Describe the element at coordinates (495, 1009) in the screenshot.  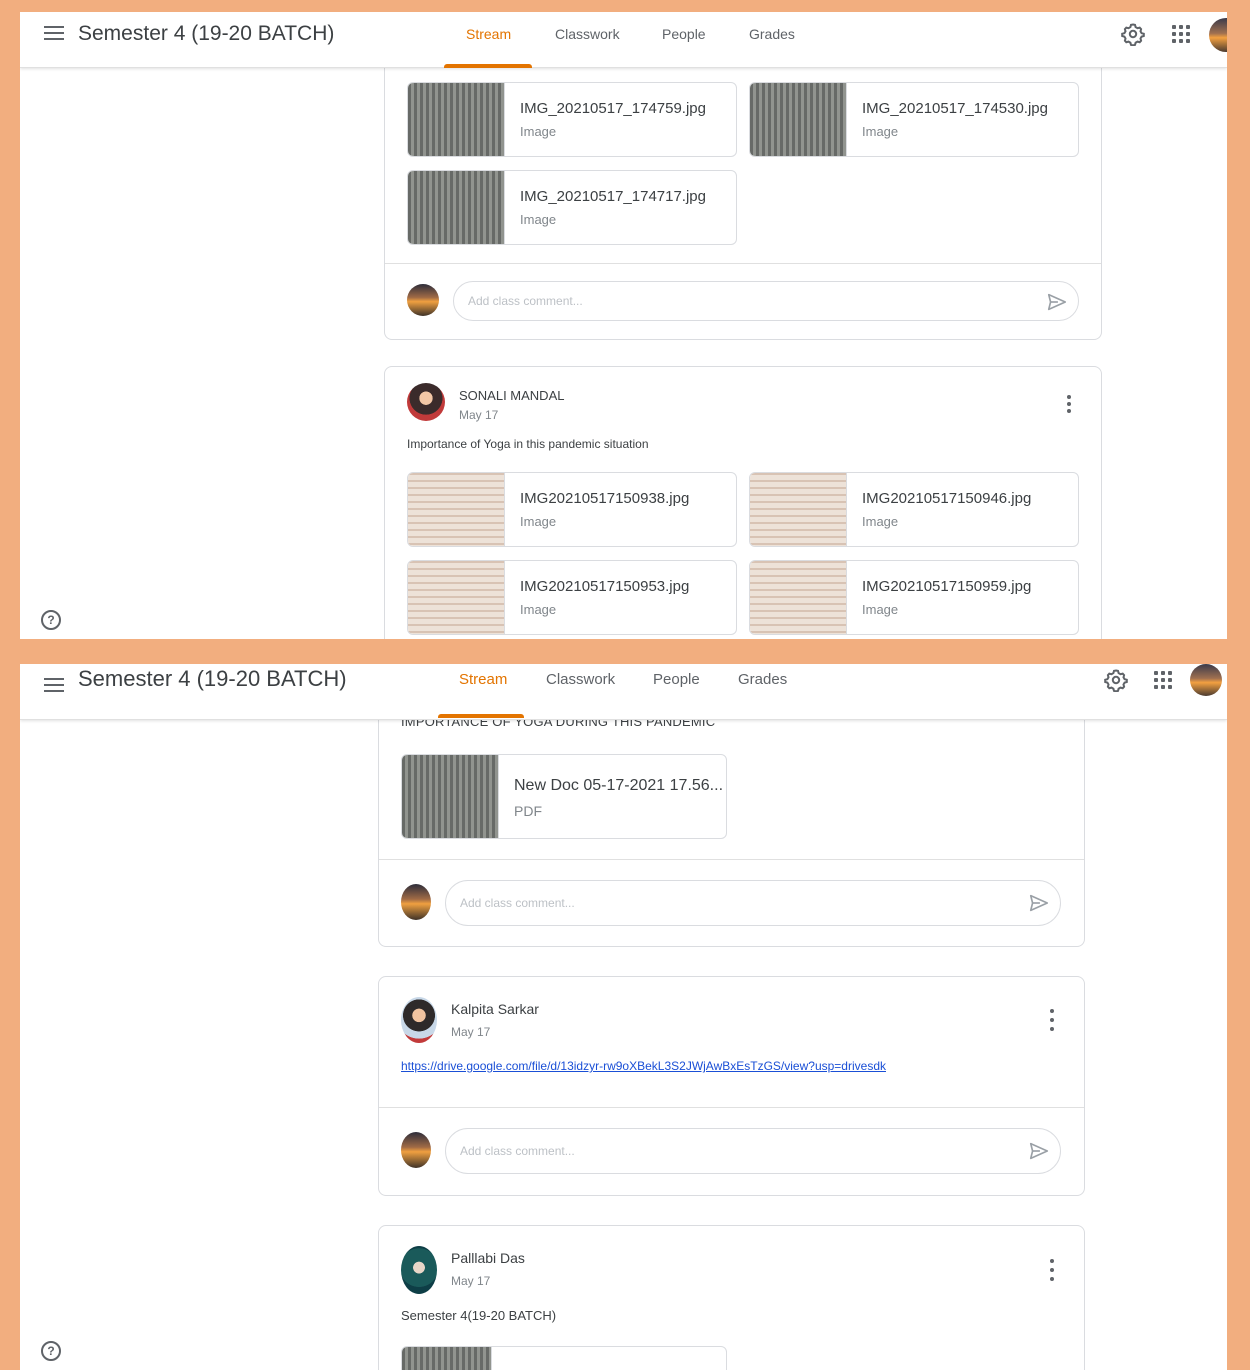
I see `post-author: Kalpita Sarkar` at that location.